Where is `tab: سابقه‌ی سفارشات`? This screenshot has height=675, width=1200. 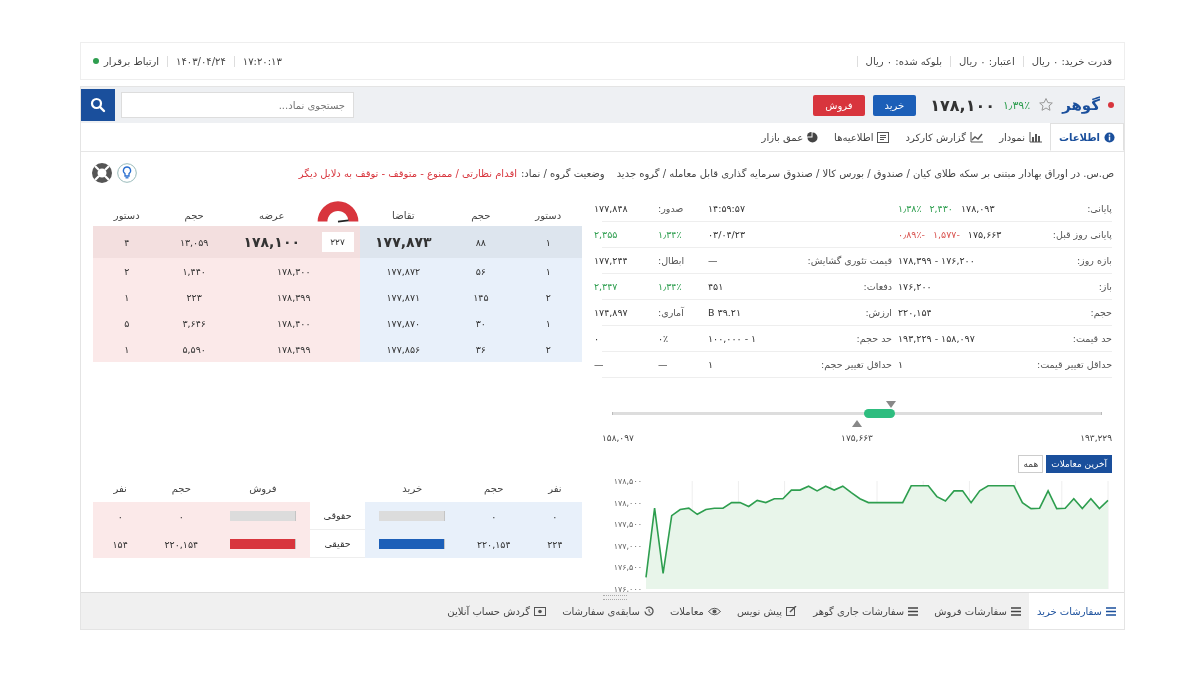
tab: سابقه‌ی سفارشات is located at coordinates (608, 611).